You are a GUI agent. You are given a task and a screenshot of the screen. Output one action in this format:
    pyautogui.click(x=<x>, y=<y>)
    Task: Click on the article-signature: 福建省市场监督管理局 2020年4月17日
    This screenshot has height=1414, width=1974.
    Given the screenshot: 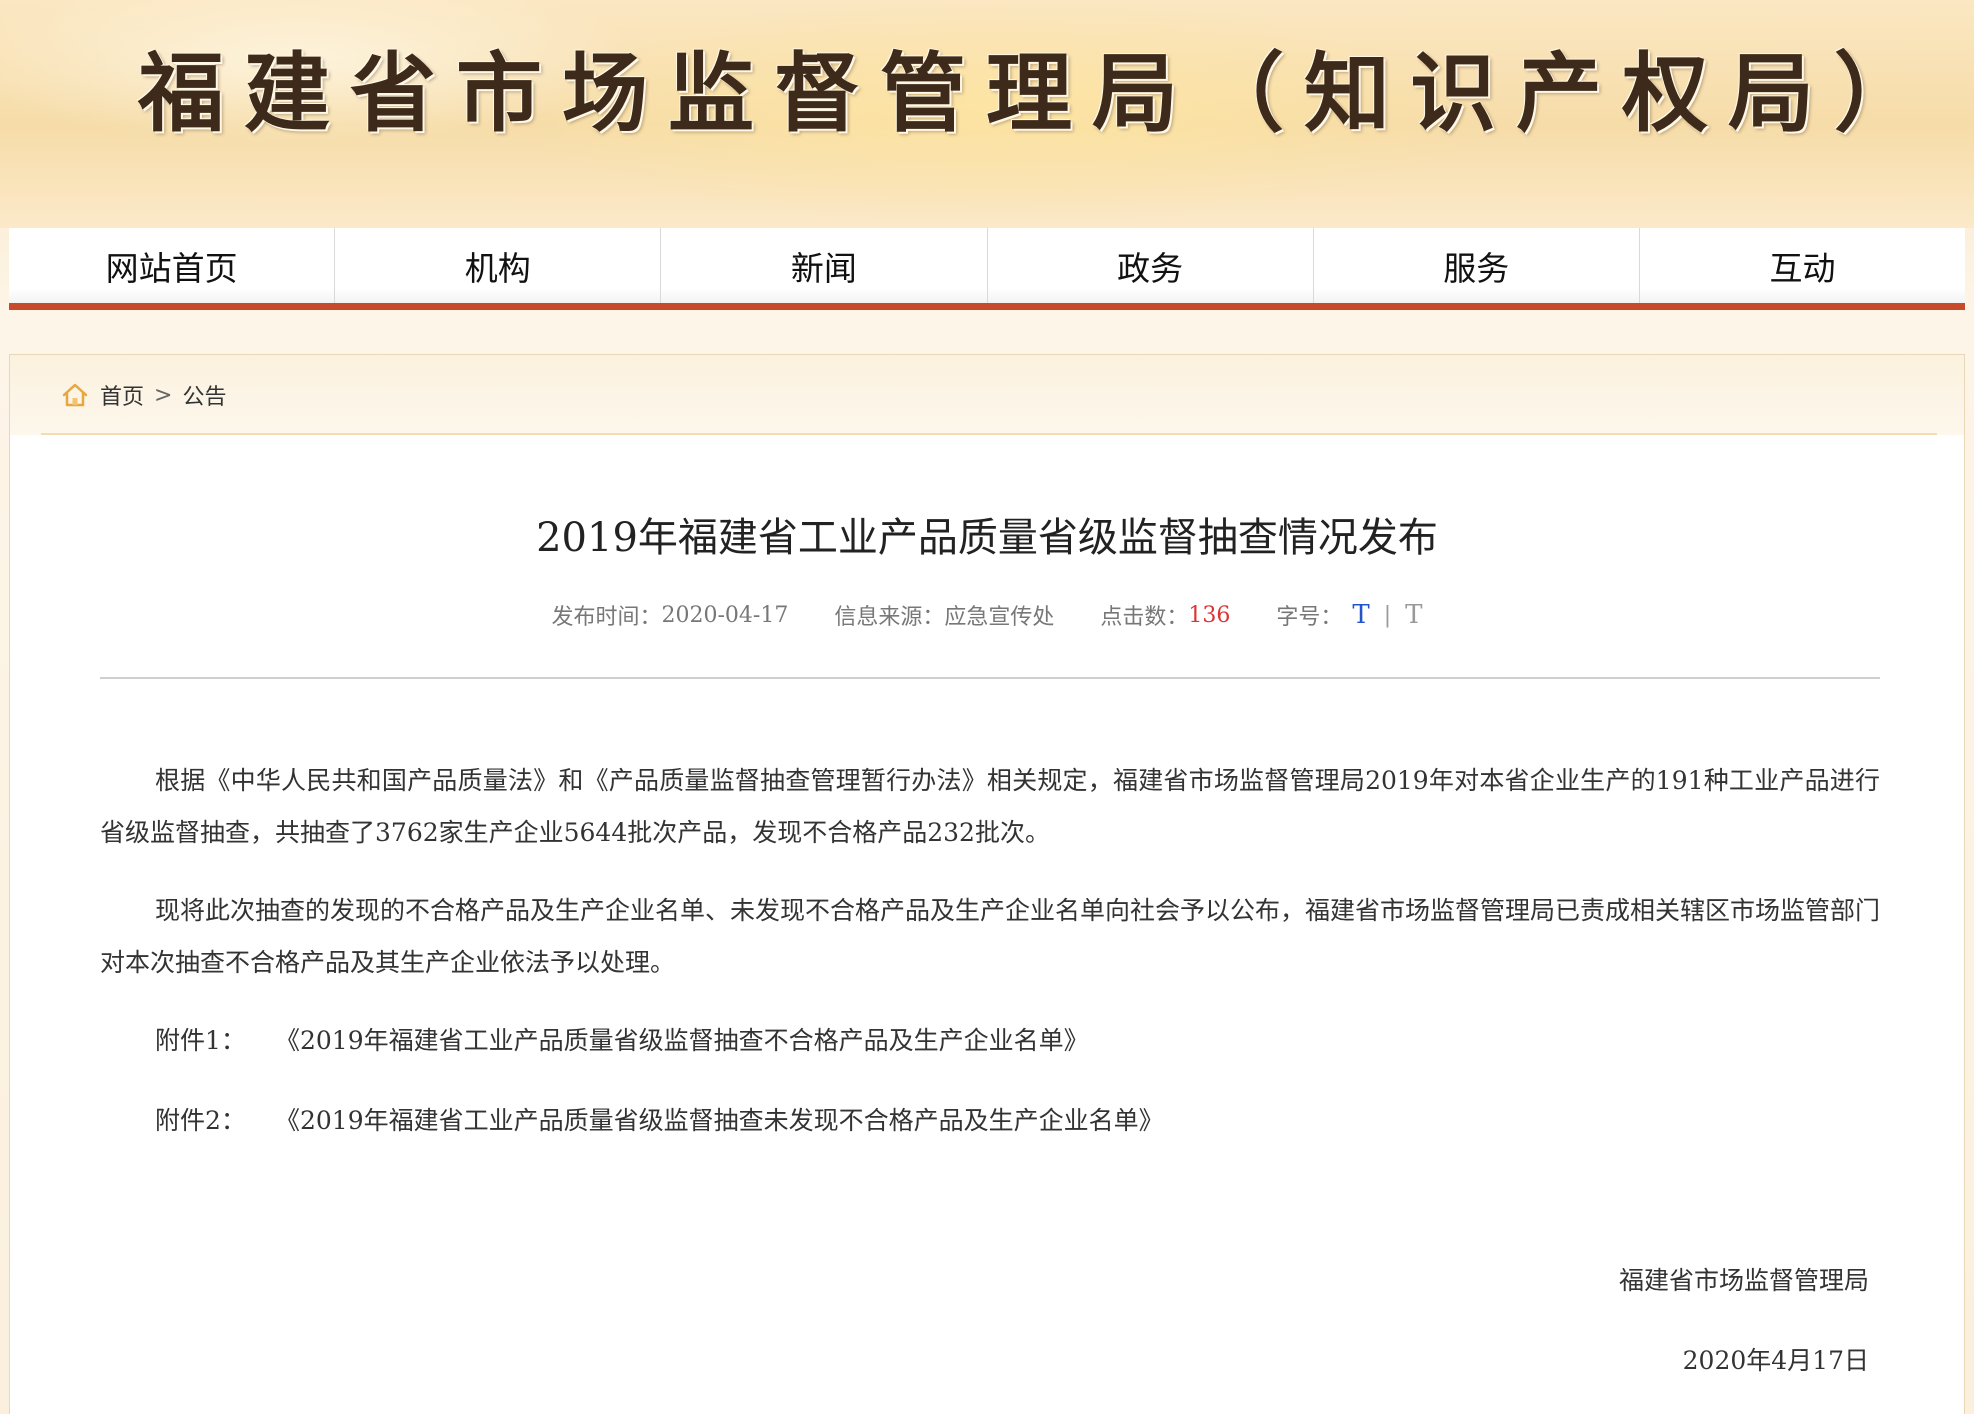 What is the action you would take?
    pyautogui.click(x=1744, y=1321)
    